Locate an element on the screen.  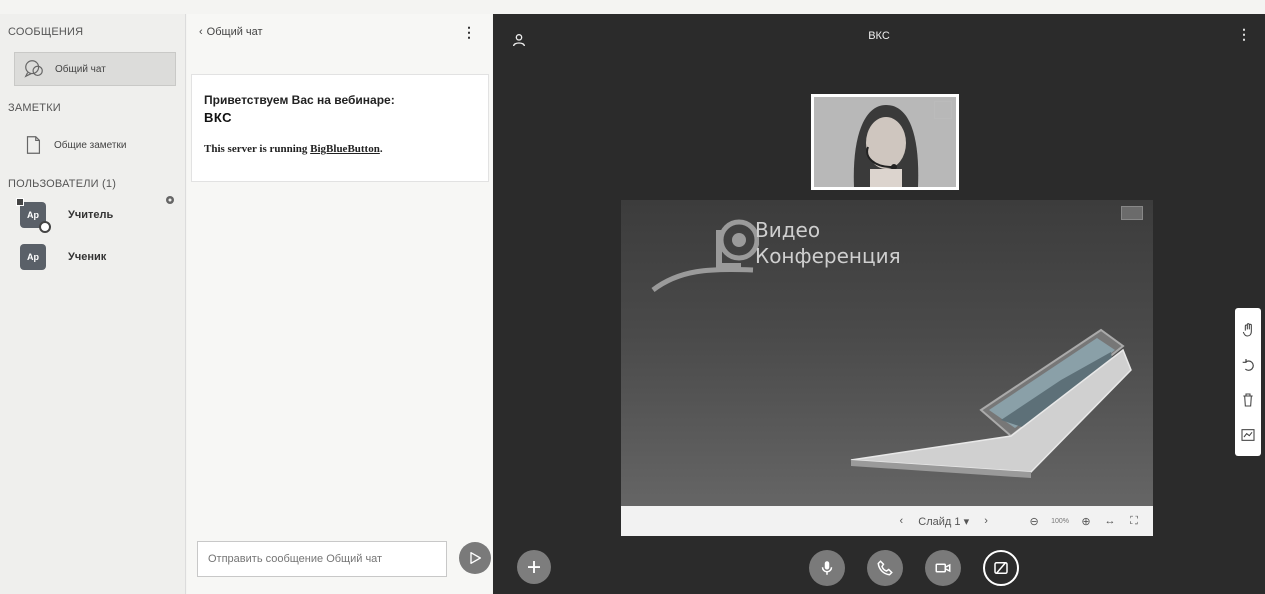
zoom-in-icon: ⊕ is located at coordinates (1086, 521).